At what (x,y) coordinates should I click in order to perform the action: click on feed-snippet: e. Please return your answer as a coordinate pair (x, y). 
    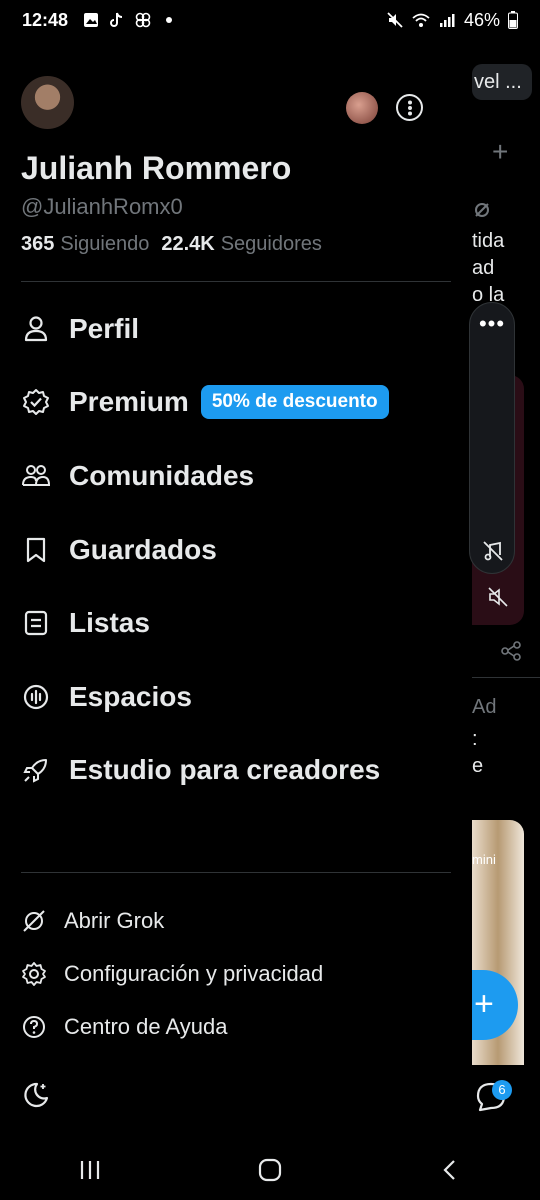
    Looking at the image, I should click on (478, 766).